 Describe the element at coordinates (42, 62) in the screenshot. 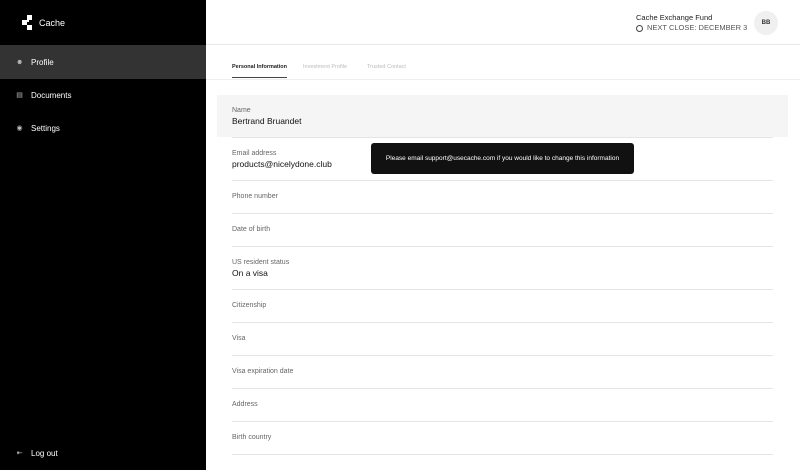

I see `sidebar-item-label: Profile` at that location.